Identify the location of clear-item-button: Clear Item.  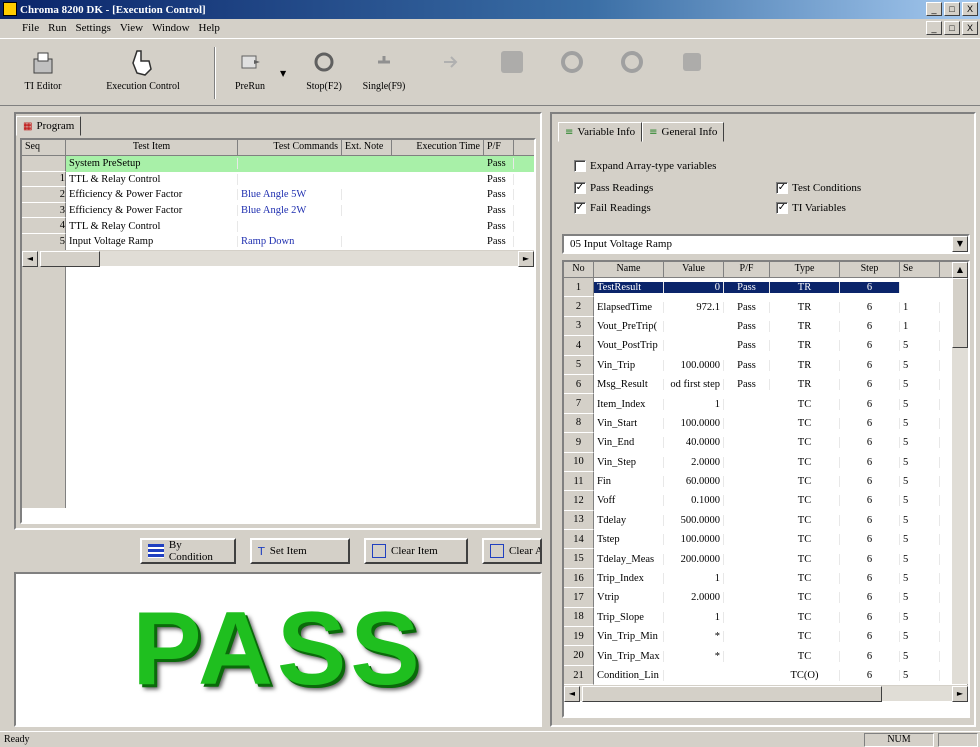
(416, 551).